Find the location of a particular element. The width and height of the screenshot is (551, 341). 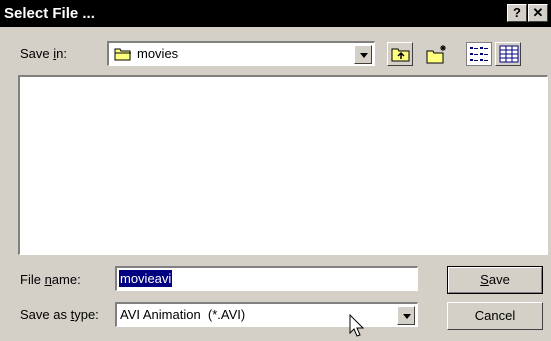

cancel-button-label: Cancel is located at coordinates (495, 315).